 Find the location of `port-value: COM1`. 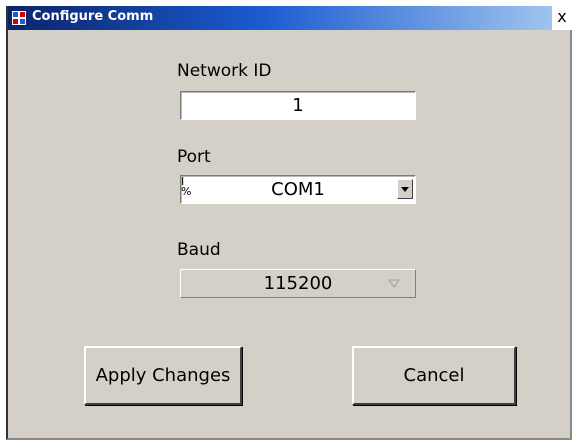

port-value: COM1 is located at coordinates (298, 189).